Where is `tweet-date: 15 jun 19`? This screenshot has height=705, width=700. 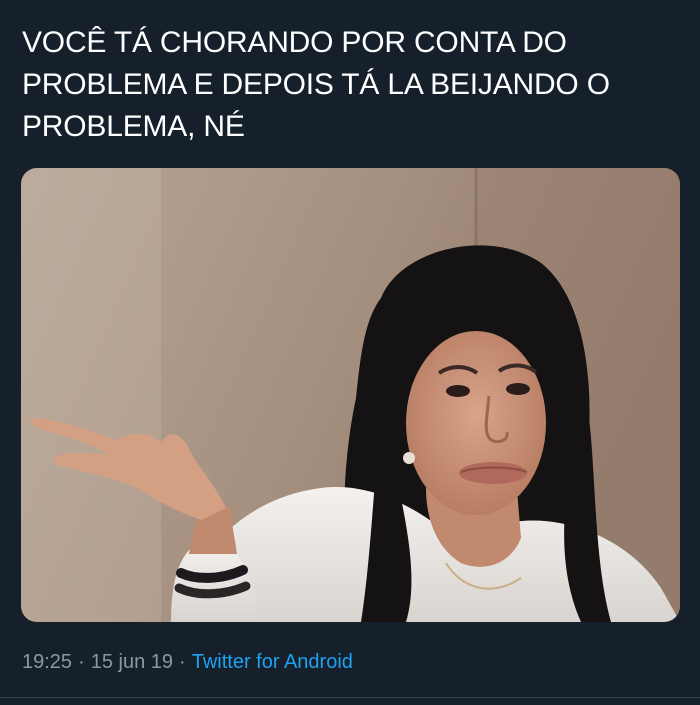
tweet-date: 15 jun 19 is located at coordinates (132, 662).